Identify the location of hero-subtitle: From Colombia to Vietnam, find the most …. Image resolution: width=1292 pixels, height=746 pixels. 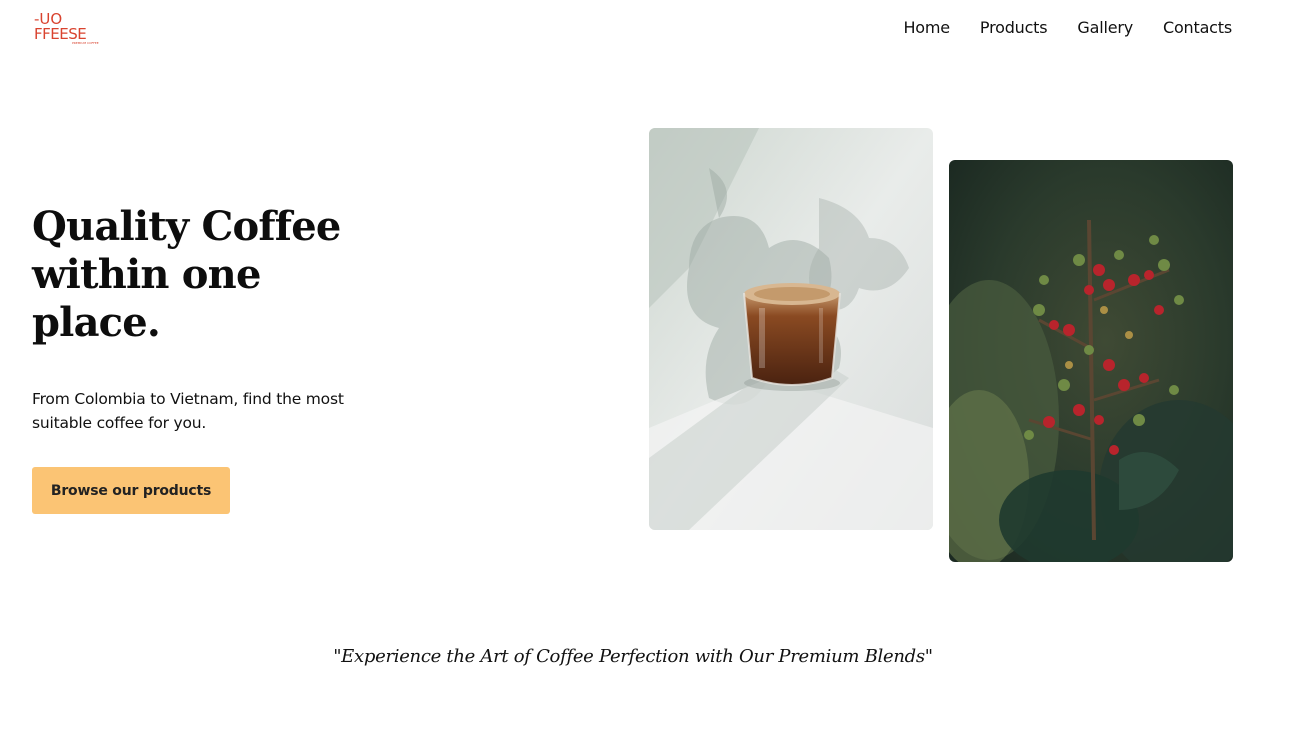
(188, 411).